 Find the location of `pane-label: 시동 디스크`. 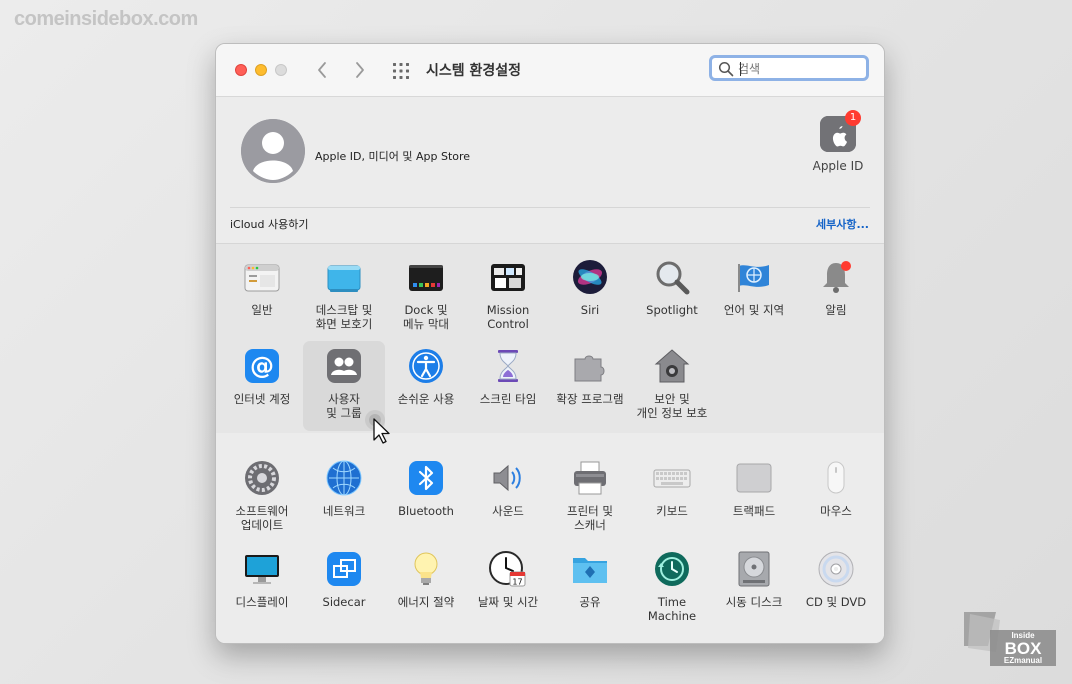

pane-label: 시동 디스크 is located at coordinates (754, 602).